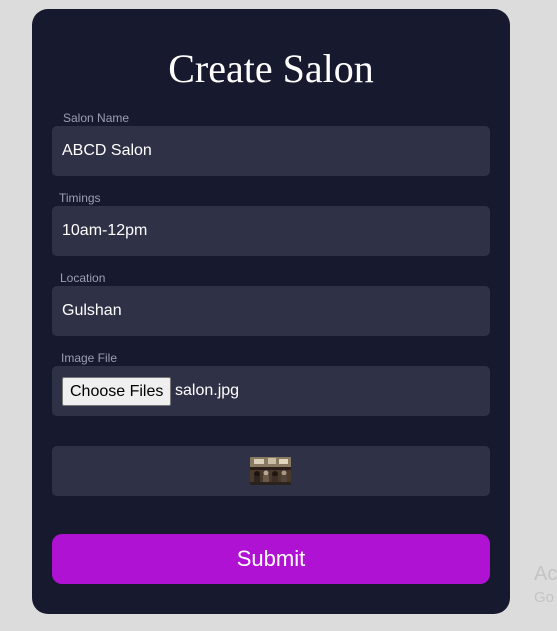 The image size is (557, 631). I want to click on image-file-label: Image File, so click(89, 358).